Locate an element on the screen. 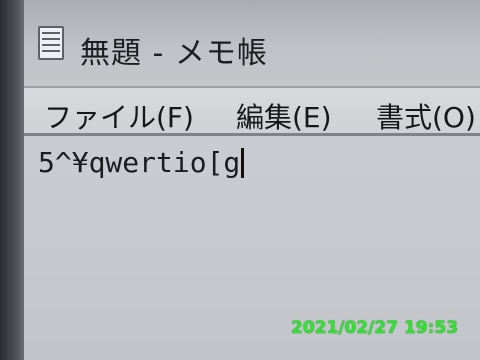 The image size is (480, 360). menu-format: 書式(O) is located at coordinates (426, 116).